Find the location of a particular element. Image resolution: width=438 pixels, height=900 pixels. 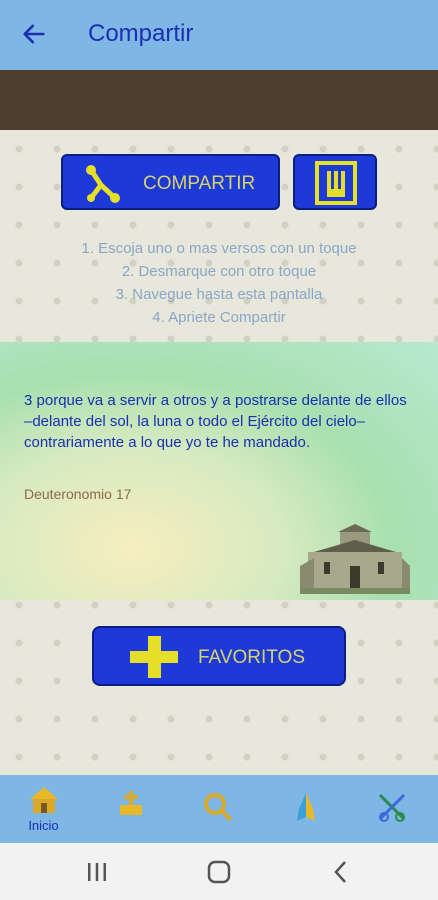

share-button: COMPARTIR is located at coordinates (170, 182).